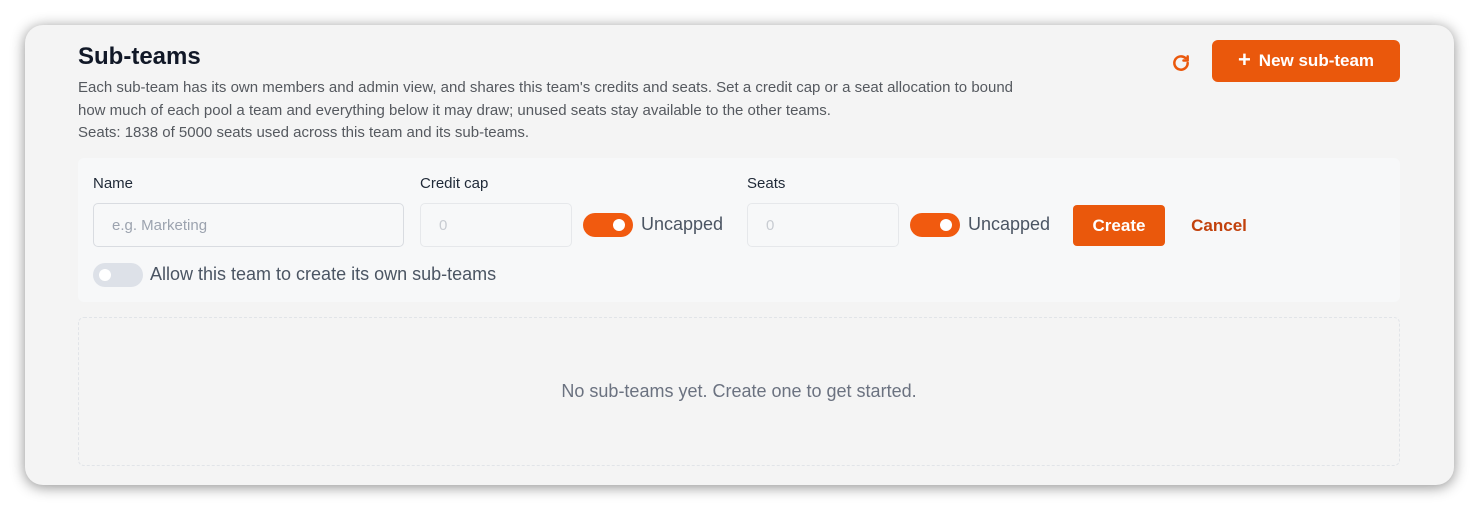  I want to click on seats-uncapped-toggle, so click(935, 225).